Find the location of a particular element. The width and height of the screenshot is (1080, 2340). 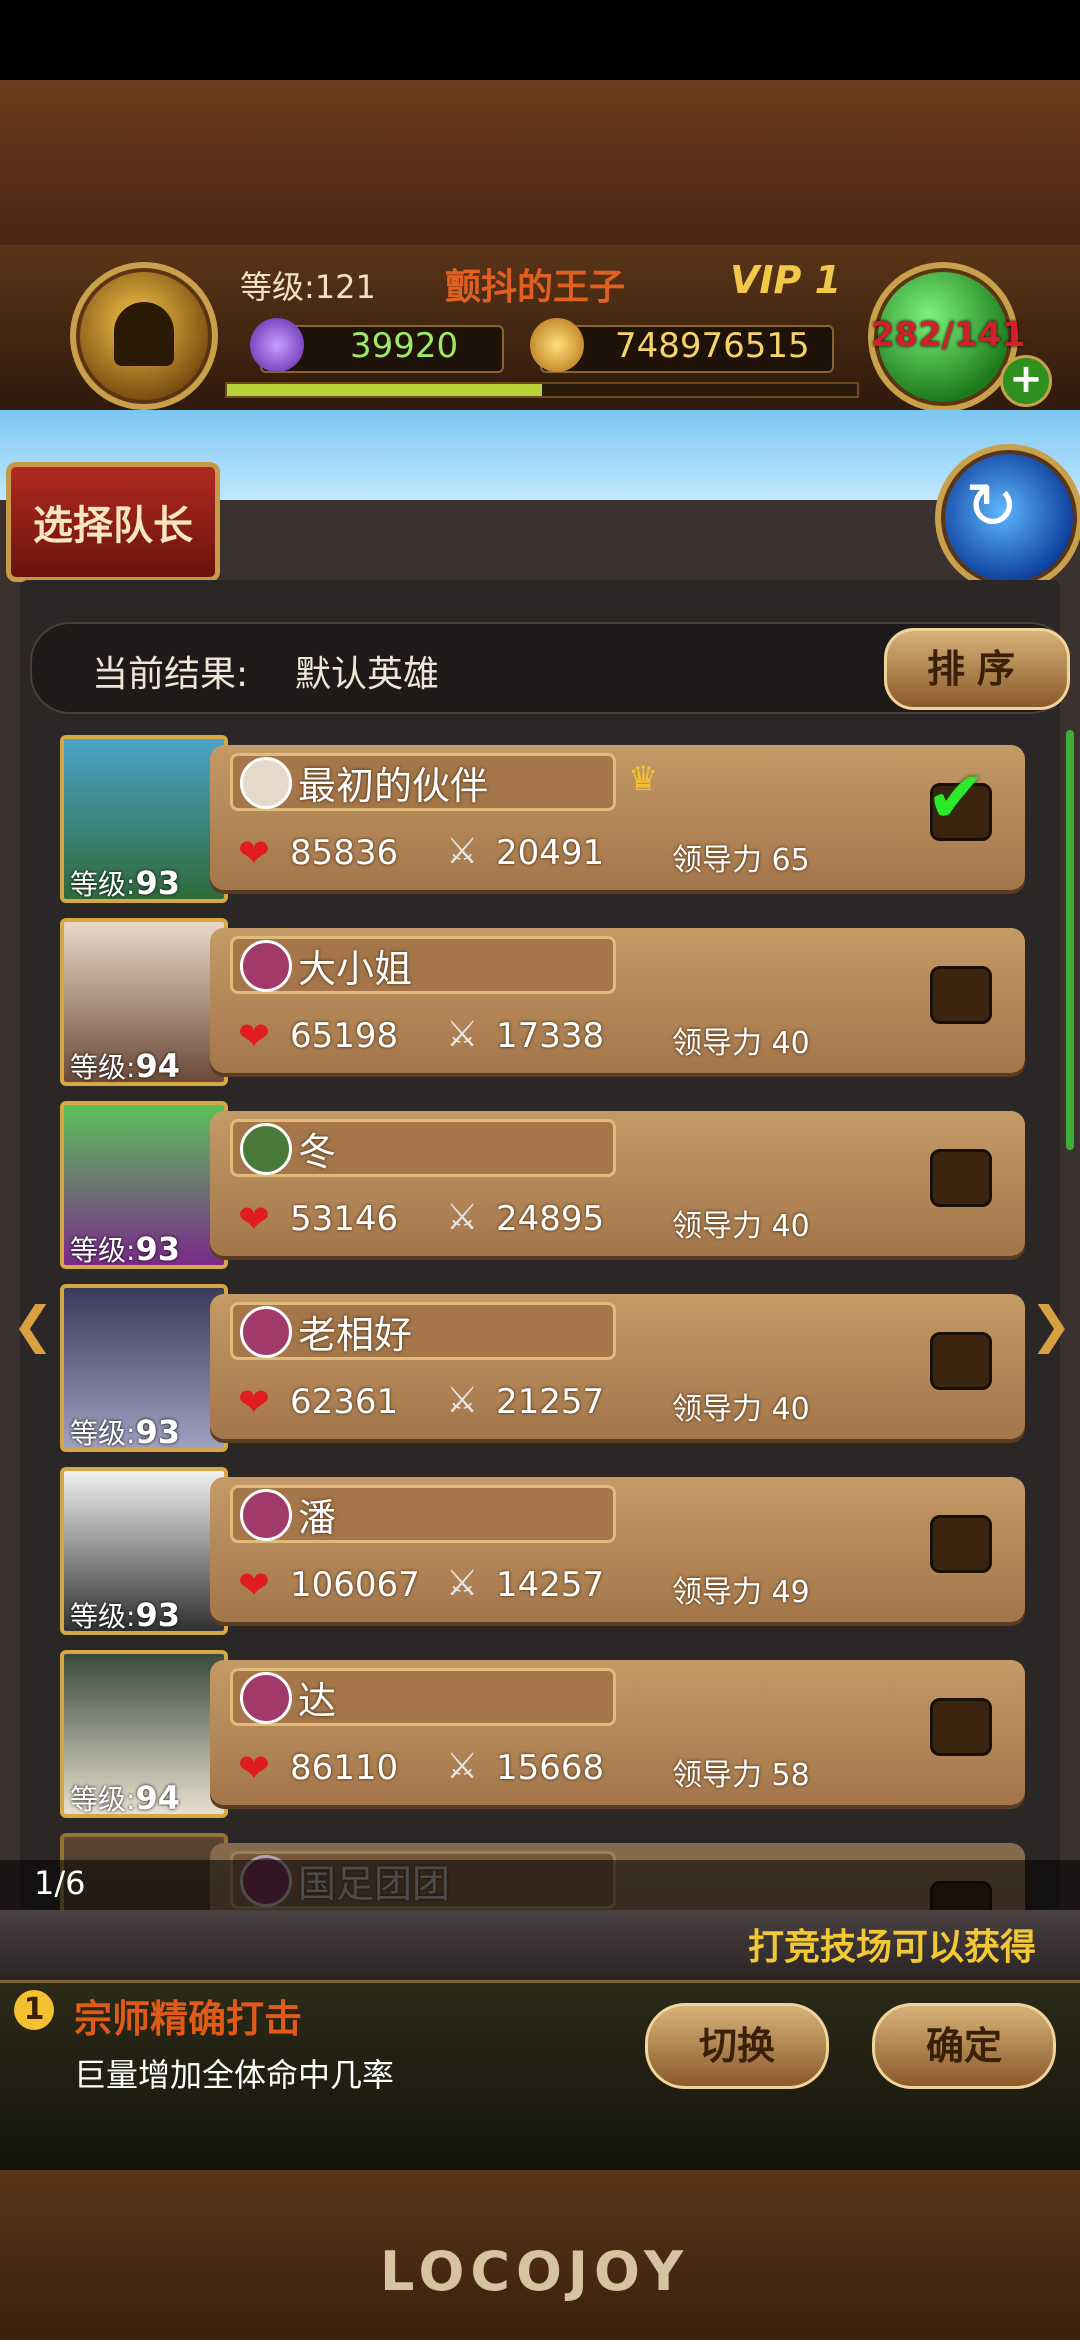

hero-attack: 21257 is located at coordinates (550, 1402).